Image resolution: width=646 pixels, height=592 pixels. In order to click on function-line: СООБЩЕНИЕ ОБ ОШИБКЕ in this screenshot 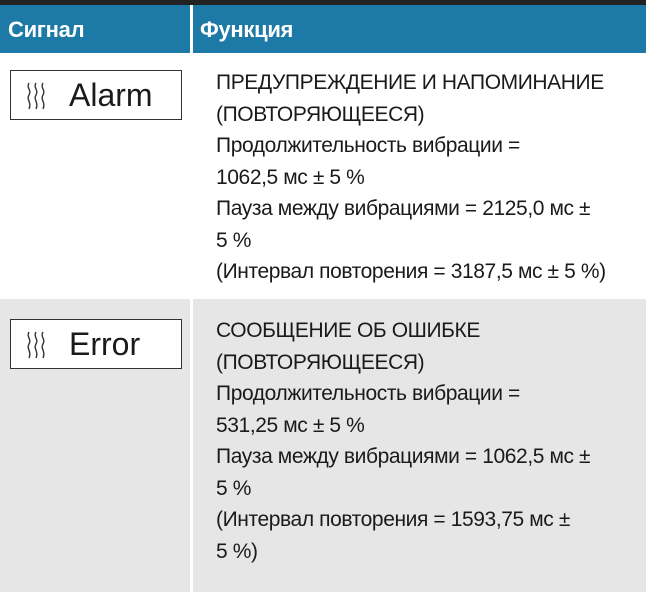, I will do `click(348, 330)`.